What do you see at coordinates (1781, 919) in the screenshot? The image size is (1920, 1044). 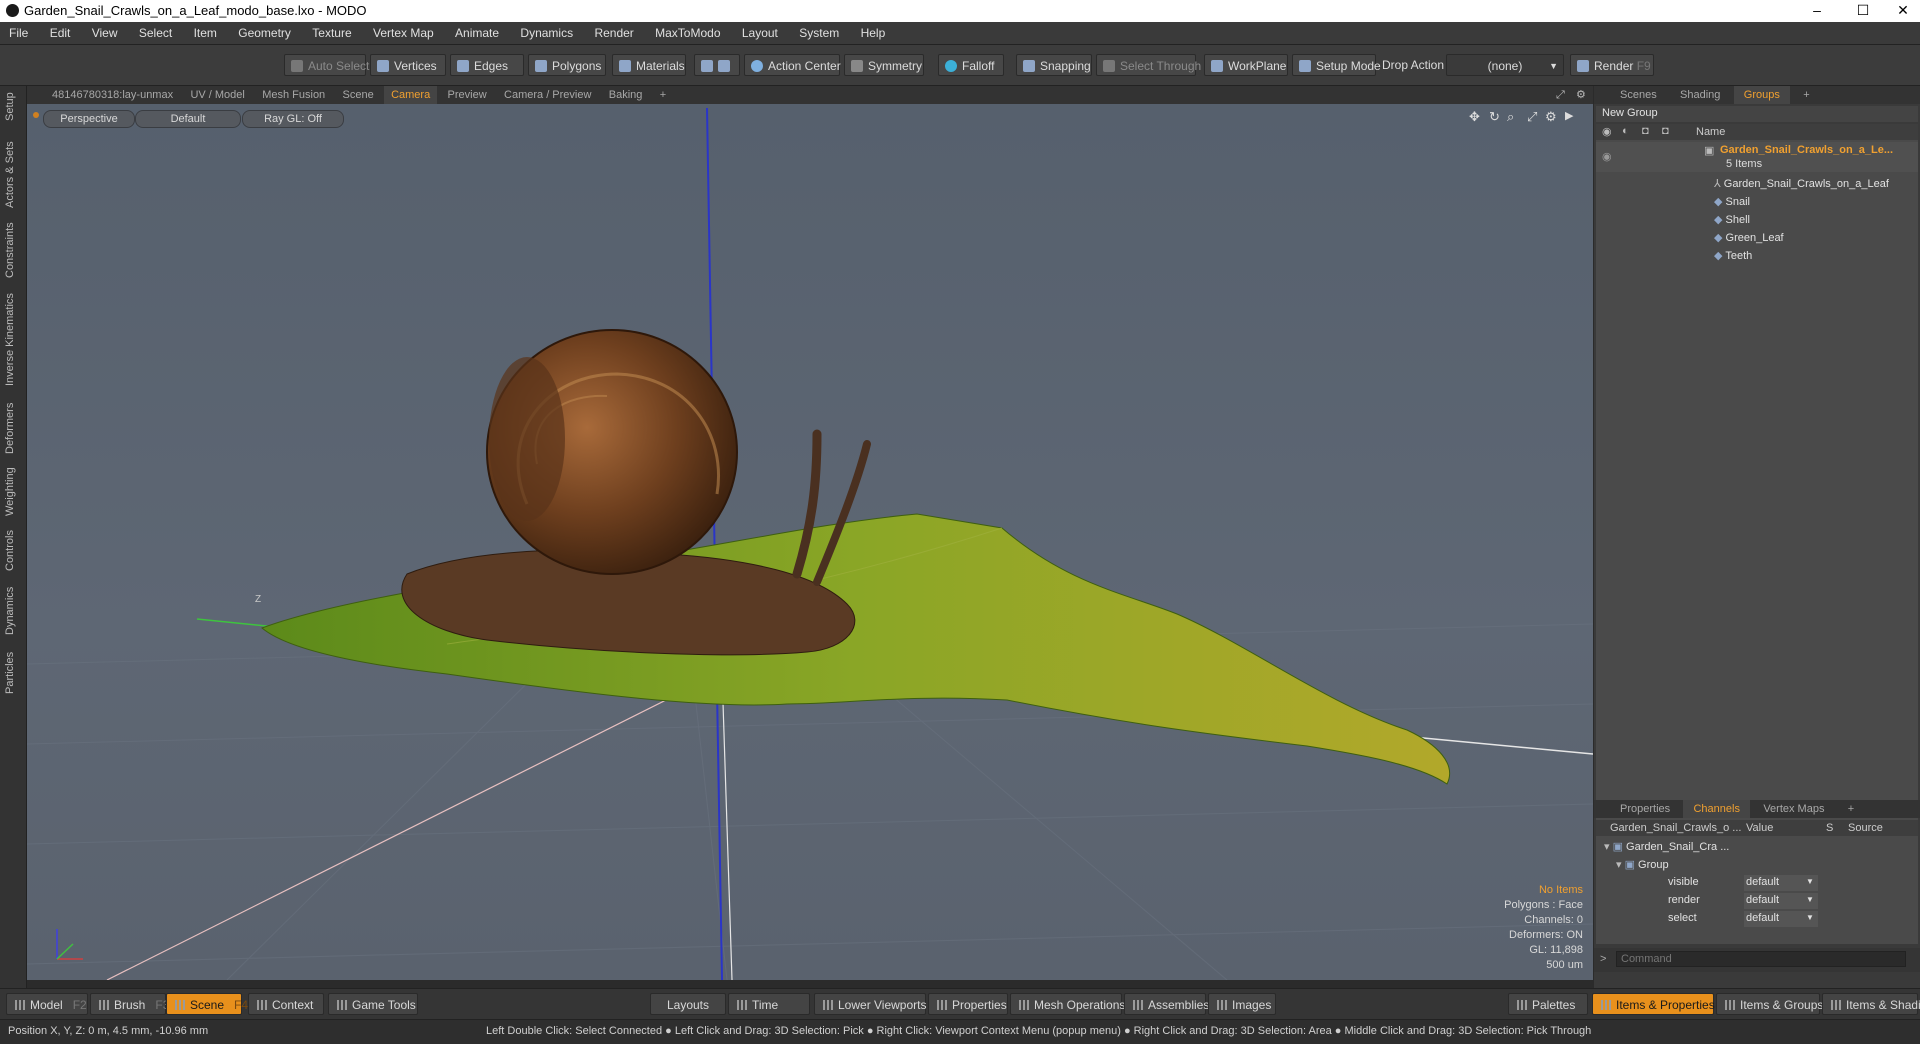 I see `channel-select-value: default ▼` at bounding box center [1781, 919].